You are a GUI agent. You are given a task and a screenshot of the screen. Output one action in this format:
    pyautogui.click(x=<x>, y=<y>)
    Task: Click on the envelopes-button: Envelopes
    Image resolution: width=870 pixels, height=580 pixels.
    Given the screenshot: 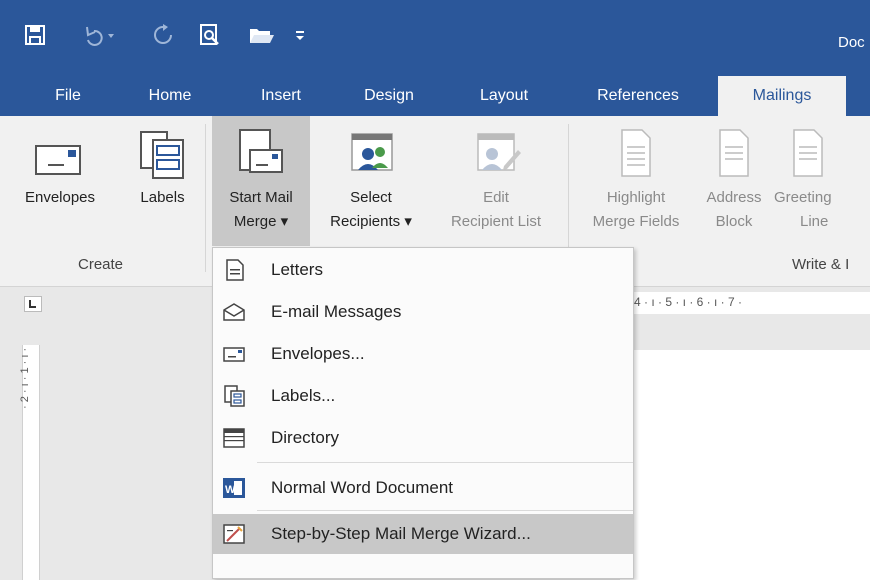 What is the action you would take?
    pyautogui.click(x=60, y=173)
    